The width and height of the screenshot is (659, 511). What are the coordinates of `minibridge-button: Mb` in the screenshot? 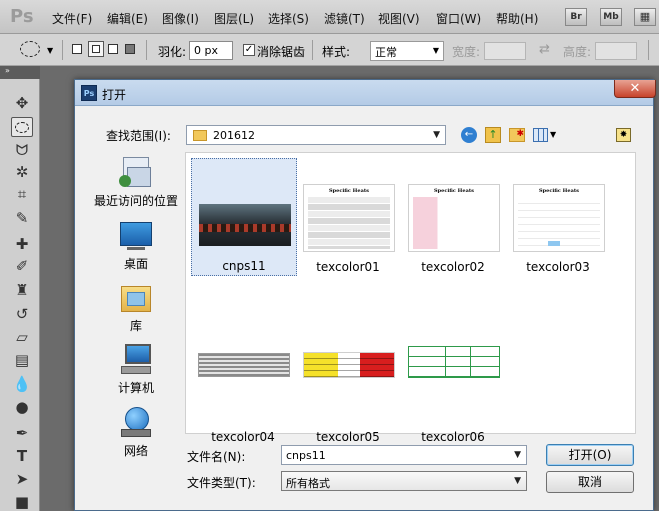 It's located at (611, 17).